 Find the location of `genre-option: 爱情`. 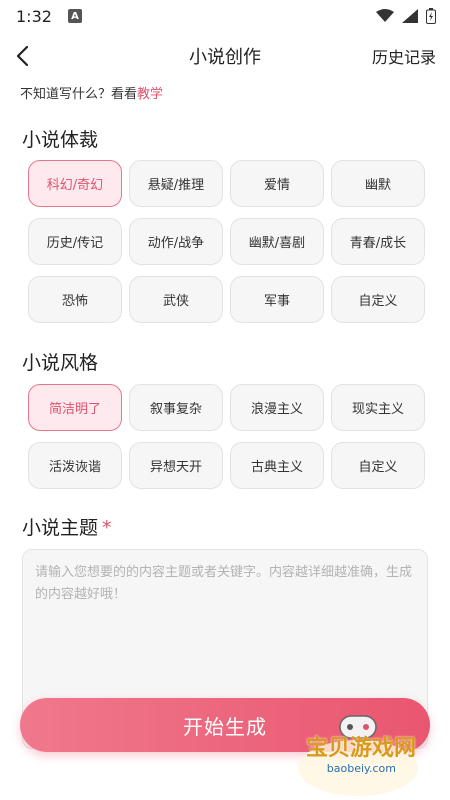

genre-option: 爱情 is located at coordinates (277, 183).